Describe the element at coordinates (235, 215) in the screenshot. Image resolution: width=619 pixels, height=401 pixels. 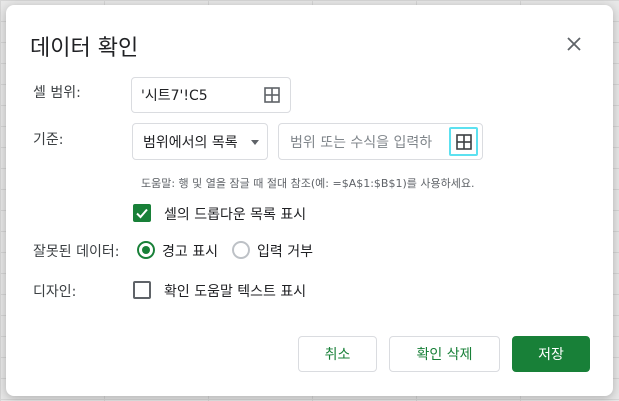
I see `show-dropdown-label: 셀의 드롭다운 목록 표시` at that location.